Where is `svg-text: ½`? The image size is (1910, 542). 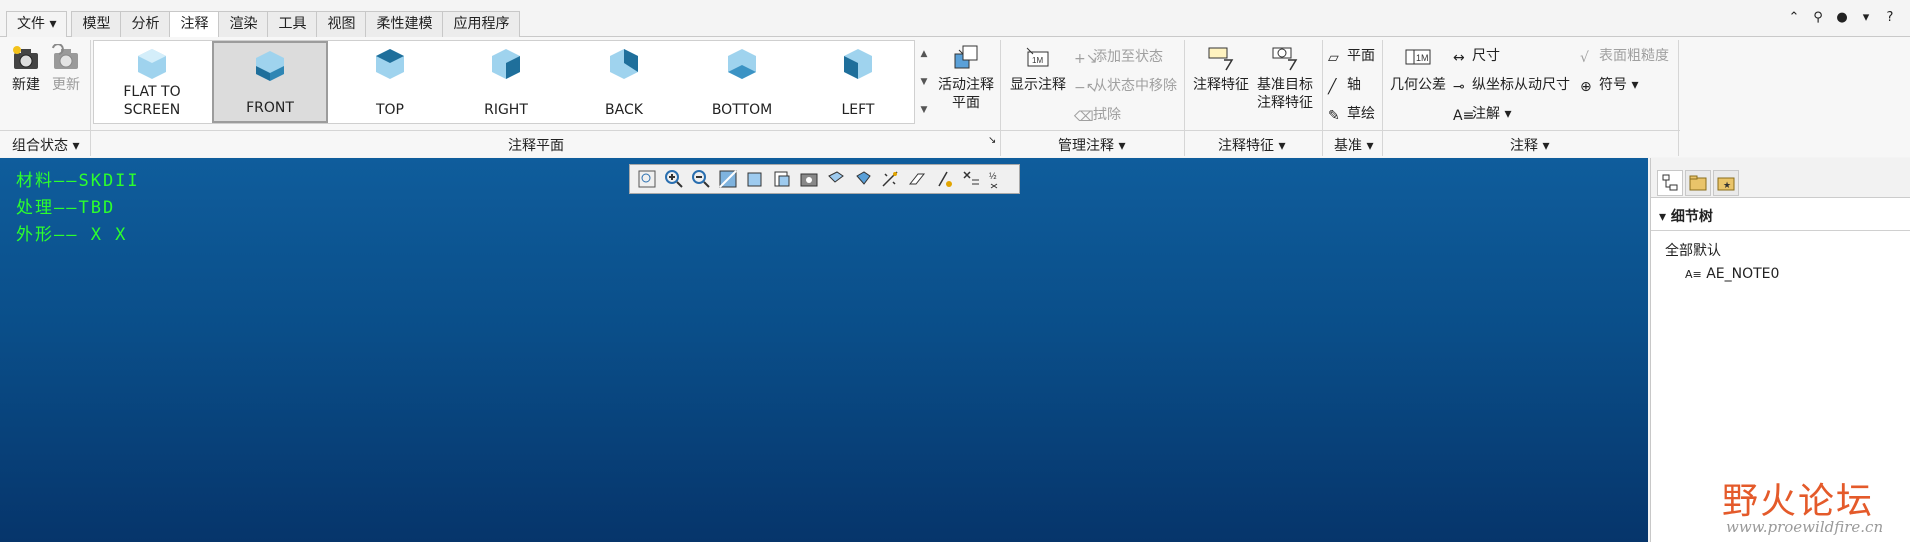 svg-text: ½ is located at coordinates (993, 176).